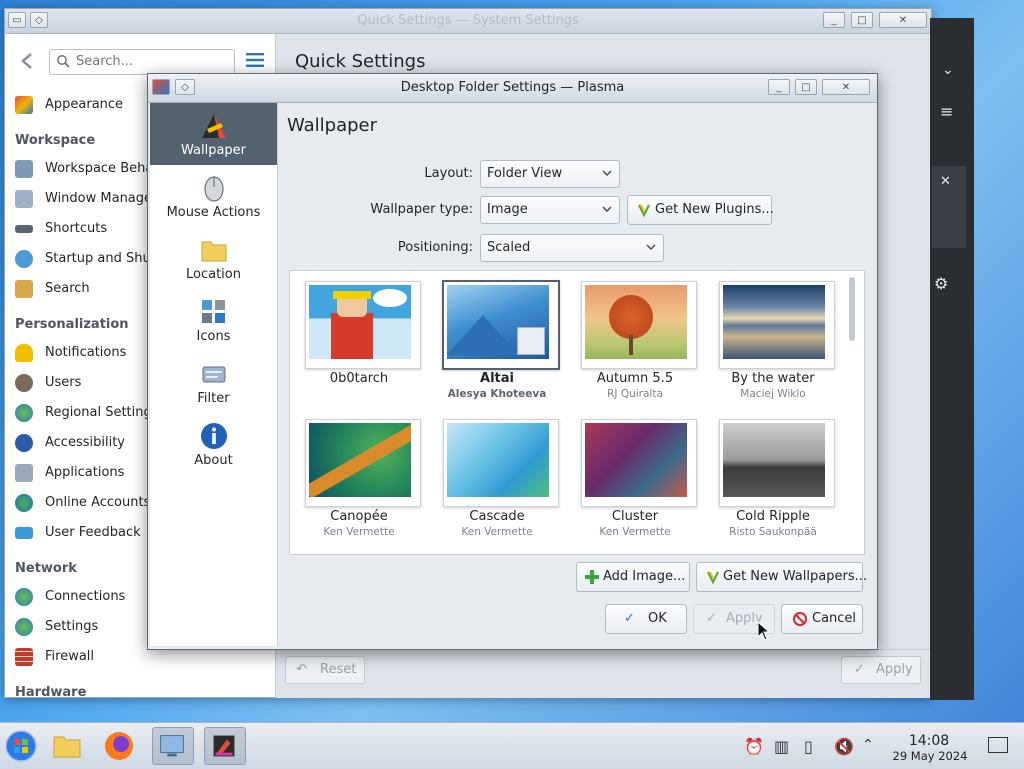  I want to click on search-field, so click(142, 62).